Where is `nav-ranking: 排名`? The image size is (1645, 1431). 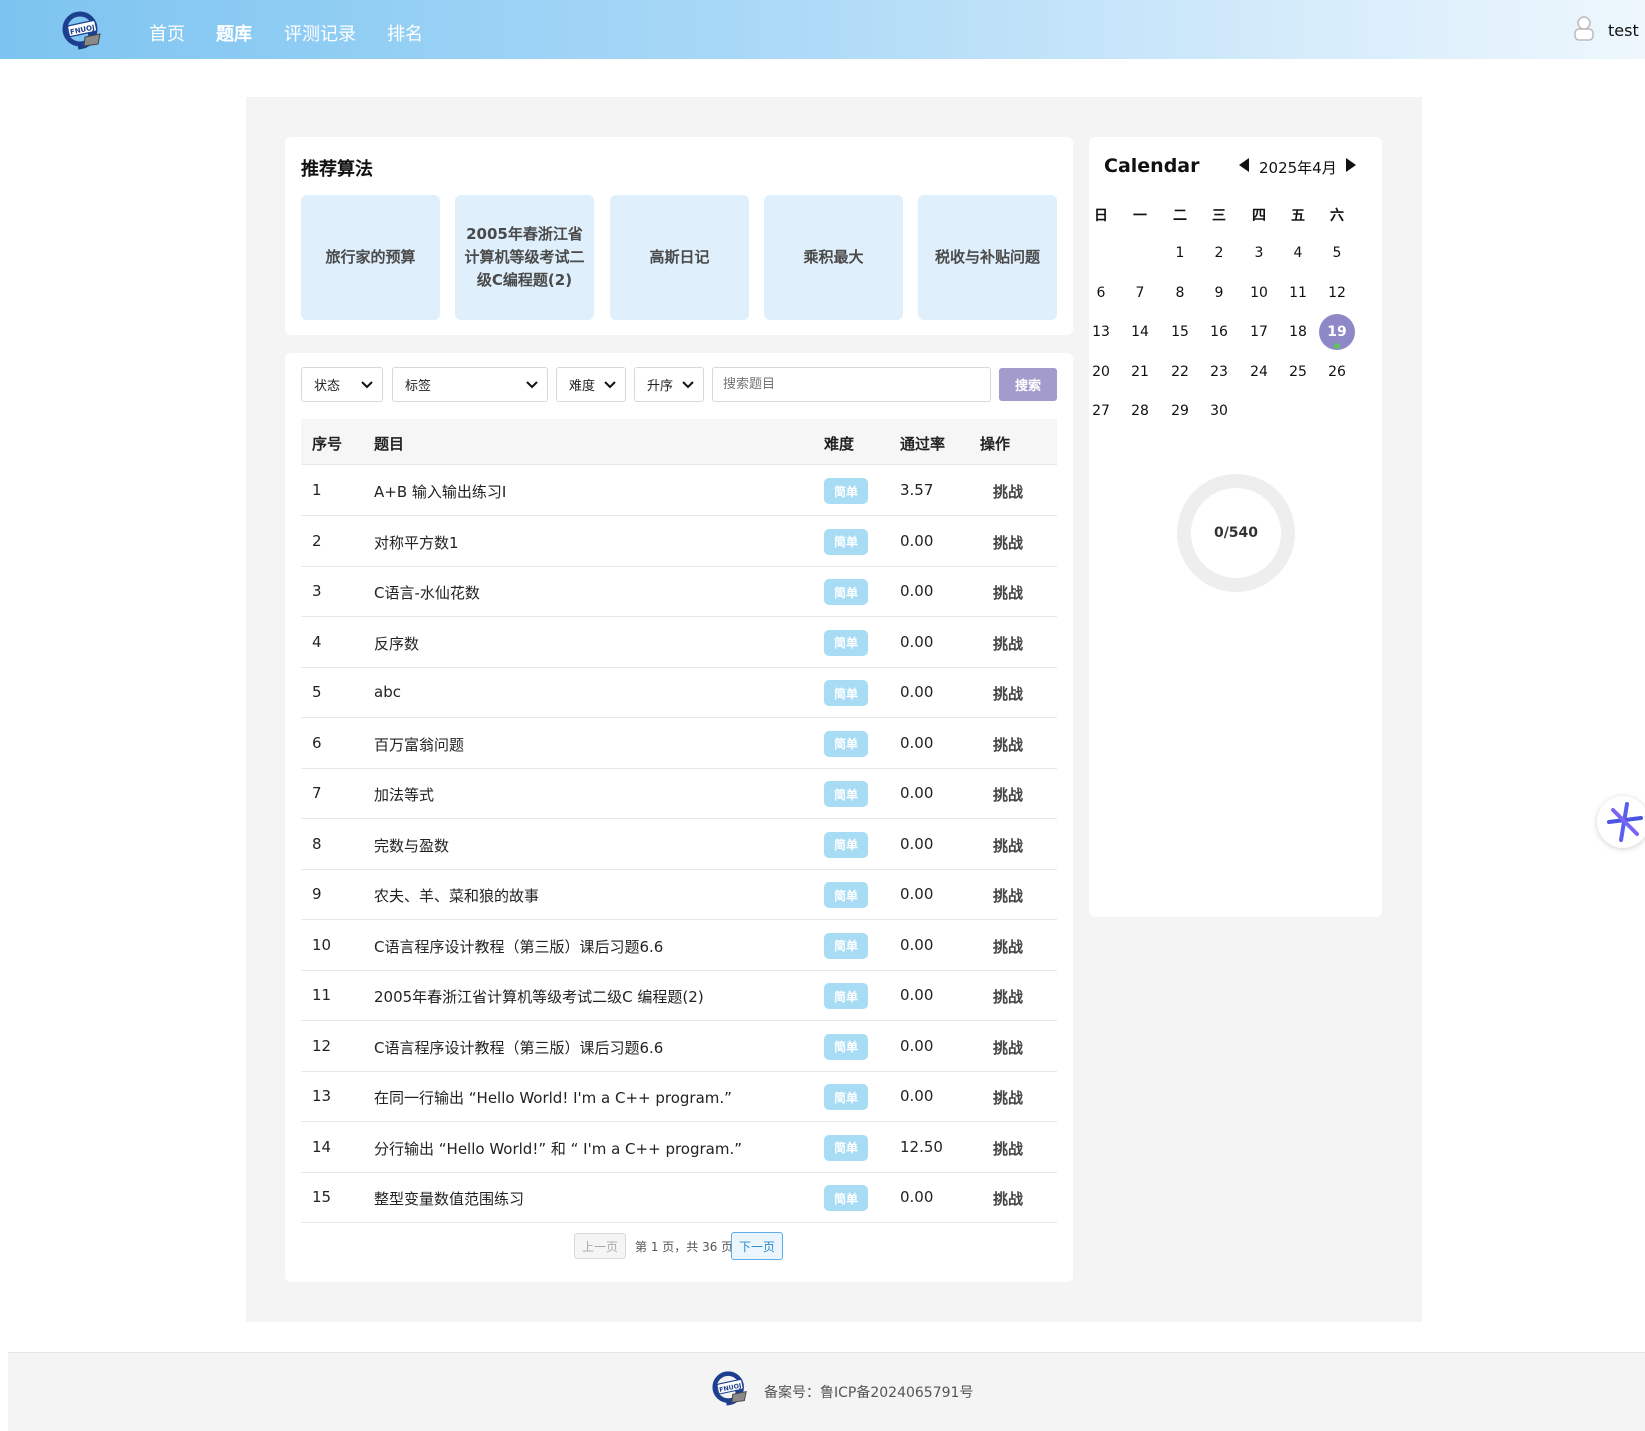
nav-ranking: 排名 is located at coordinates (405, 33).